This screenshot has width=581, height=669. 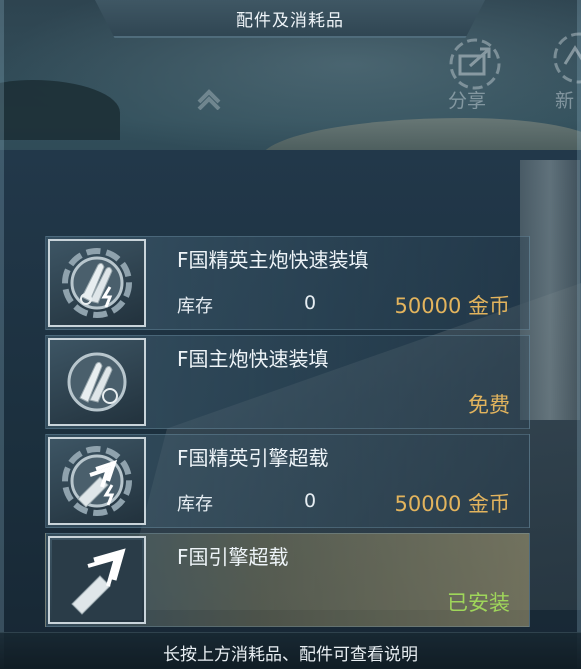 I want to click on page-title: 配件及消耗品, so click(x=290, y=20).